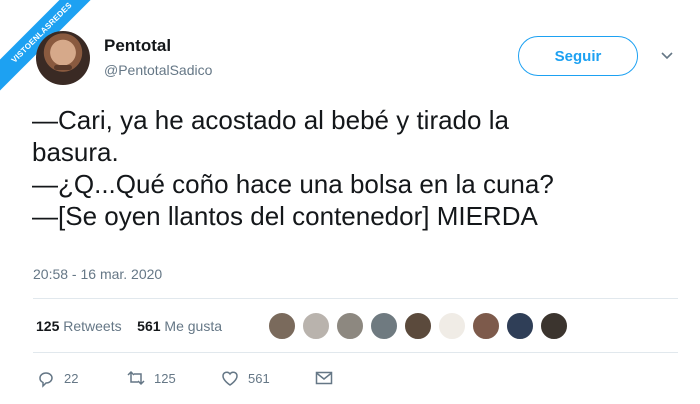 The image size is (700, 404). Describe the element at coordinates (71, 378) in the screenshot. I see `reply-count: 22` at that location.